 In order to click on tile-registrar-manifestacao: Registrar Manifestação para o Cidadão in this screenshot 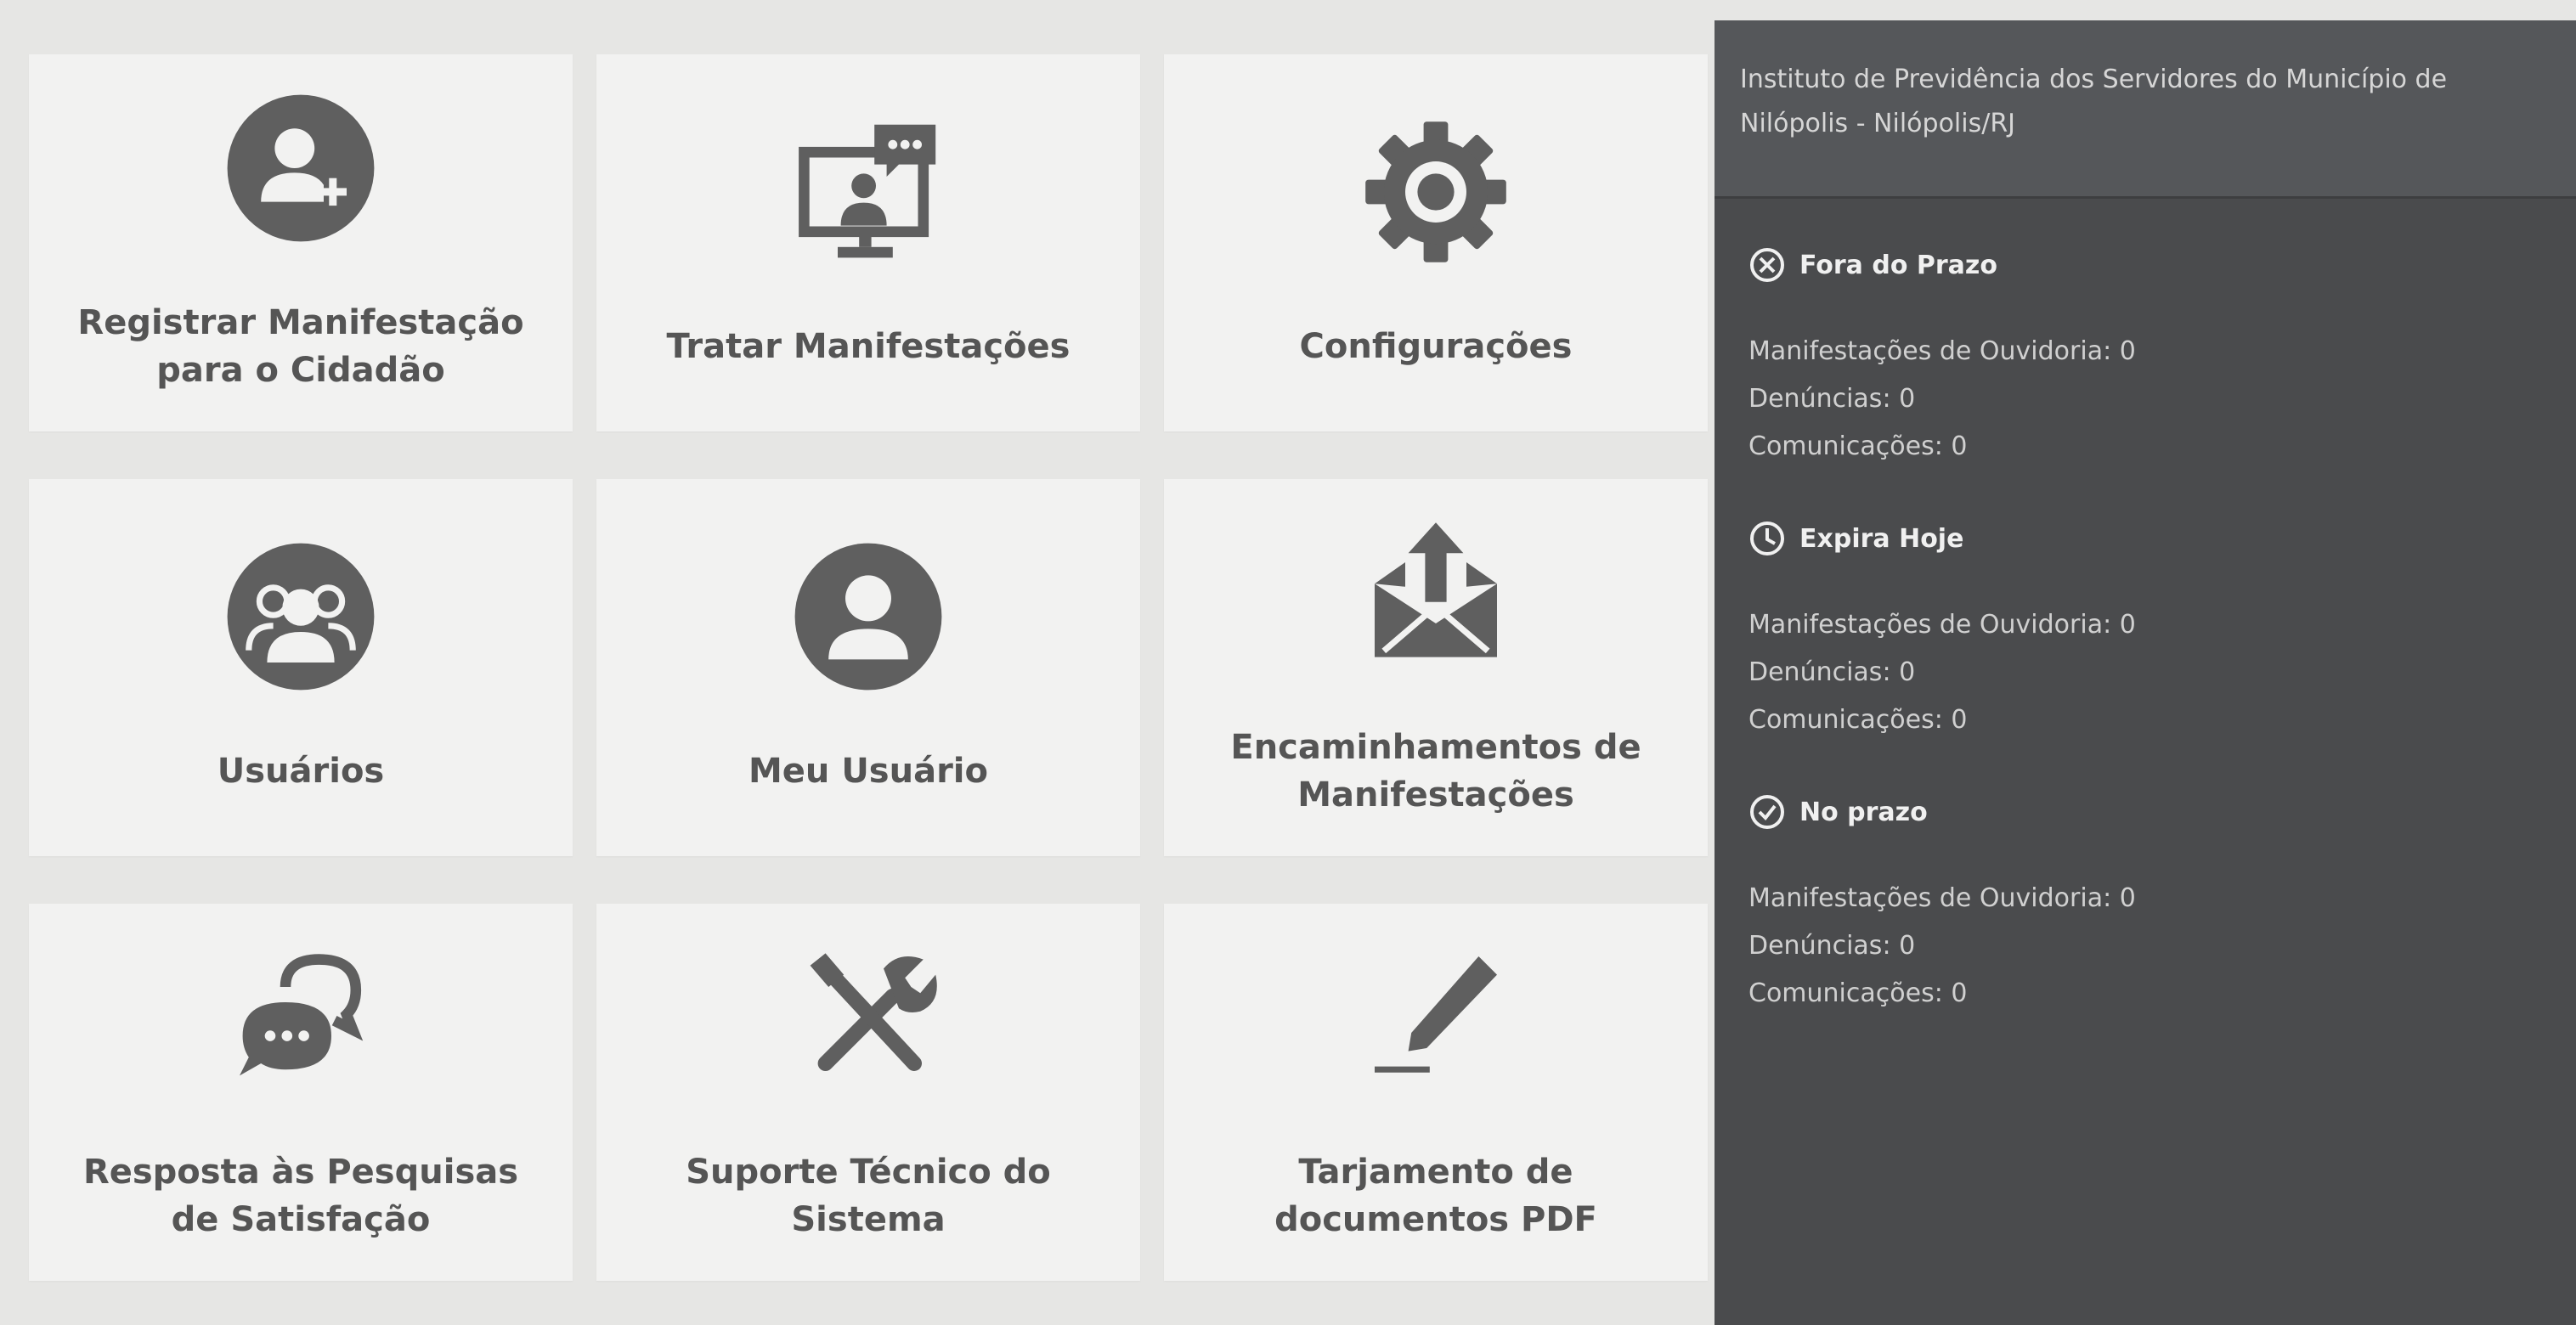, I will do `click(301, 242)`.